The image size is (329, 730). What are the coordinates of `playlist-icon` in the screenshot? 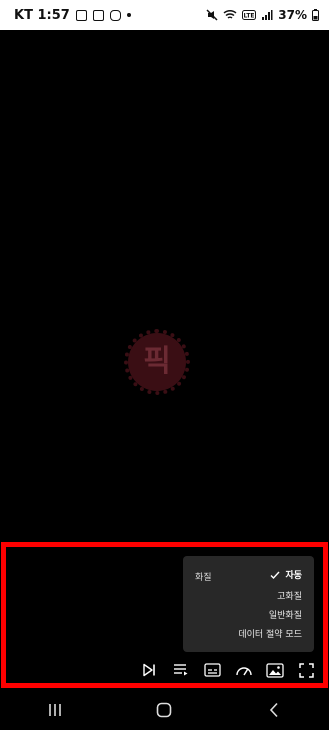 It's located at (180, 670).